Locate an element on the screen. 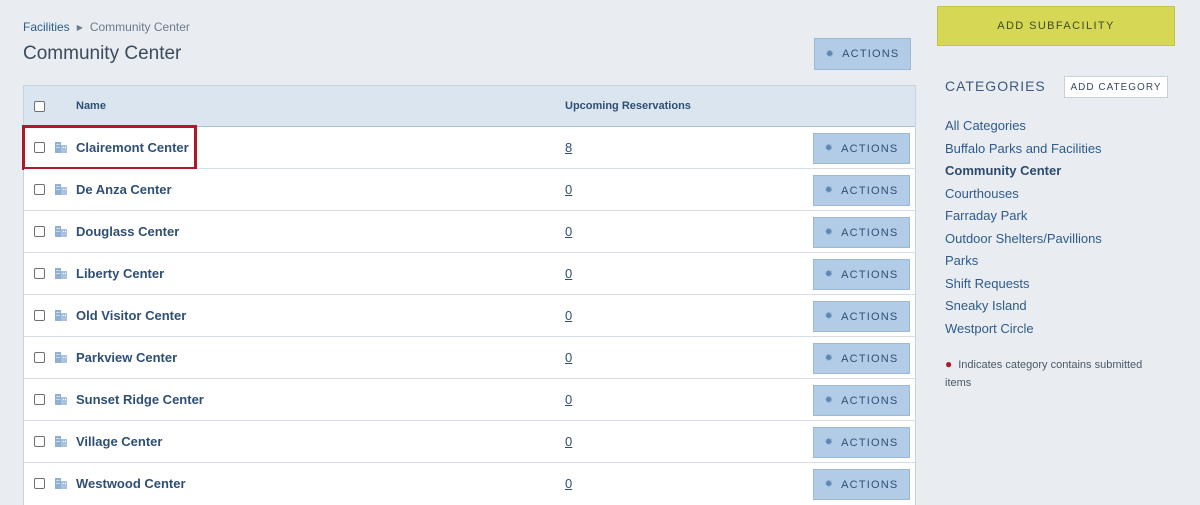 The width and height of the screenshot is (1200, 505). reservation-count-link: 8 is located at coordinates (568, 147).